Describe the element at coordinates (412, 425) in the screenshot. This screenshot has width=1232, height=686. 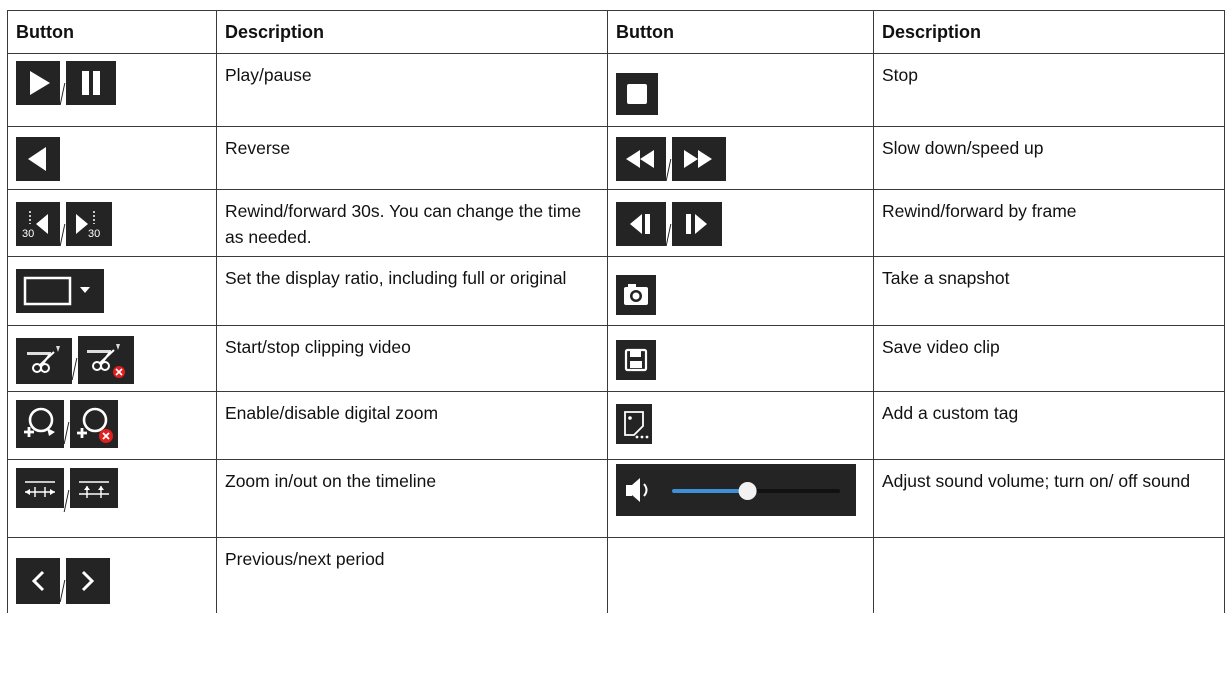
I see `digital-zoom-description: Enable/disable digital zoom` at that location.